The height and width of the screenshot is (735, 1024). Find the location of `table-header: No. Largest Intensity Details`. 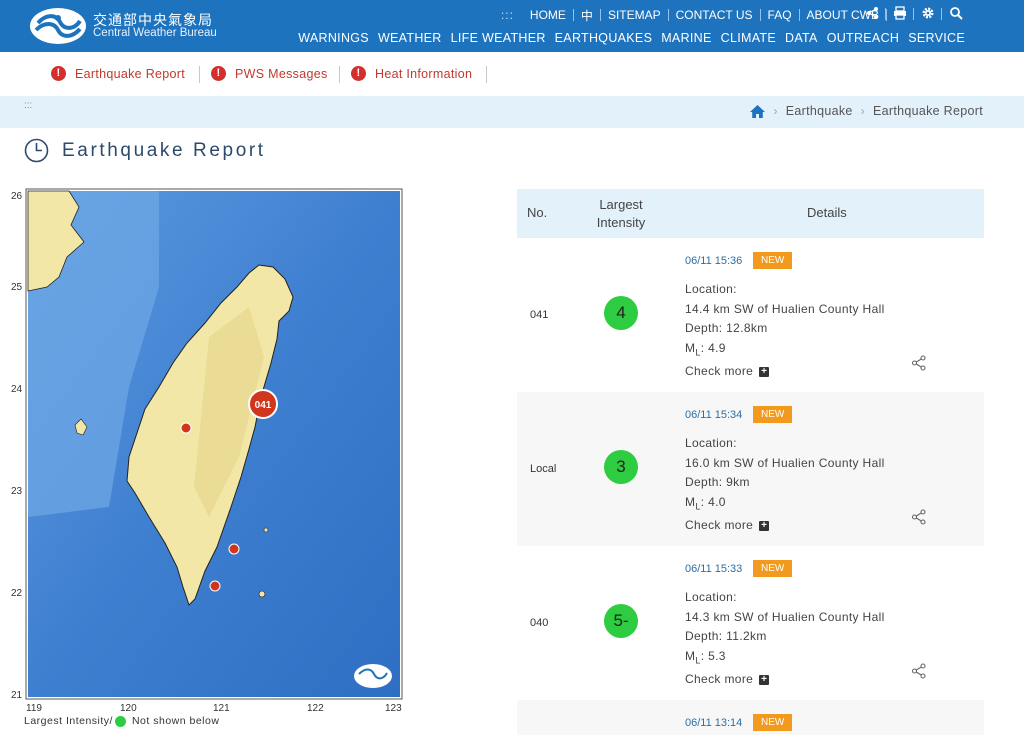

table-header: No. Largest Intensity Details is located at coordinates (750, 213).